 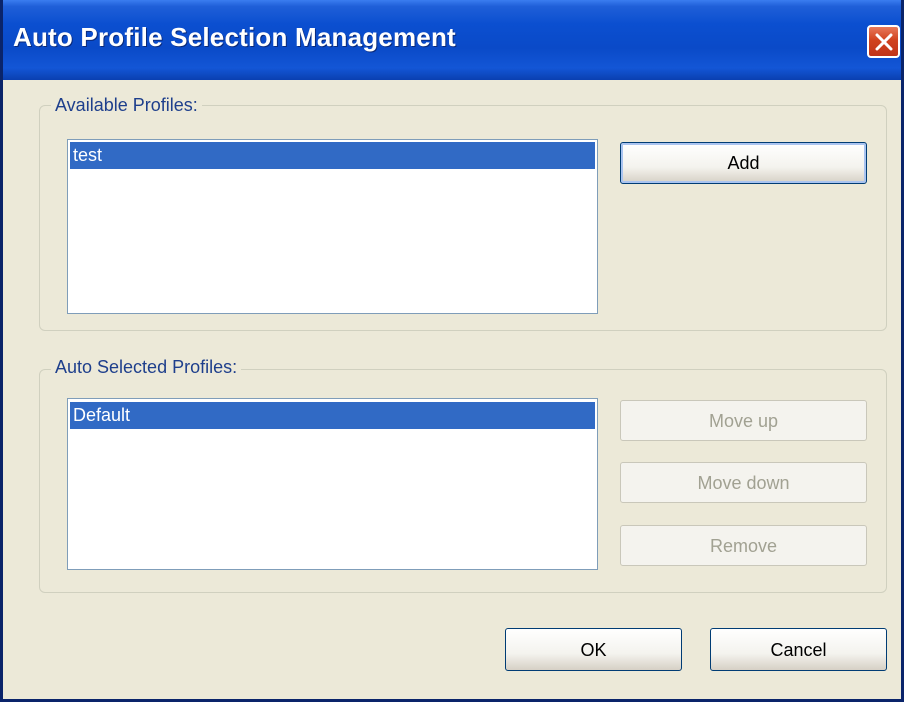 What do you see at coordinates (332, 415) in the screenshot?
I see `list-item: Default` at bounding box center [332, 415].